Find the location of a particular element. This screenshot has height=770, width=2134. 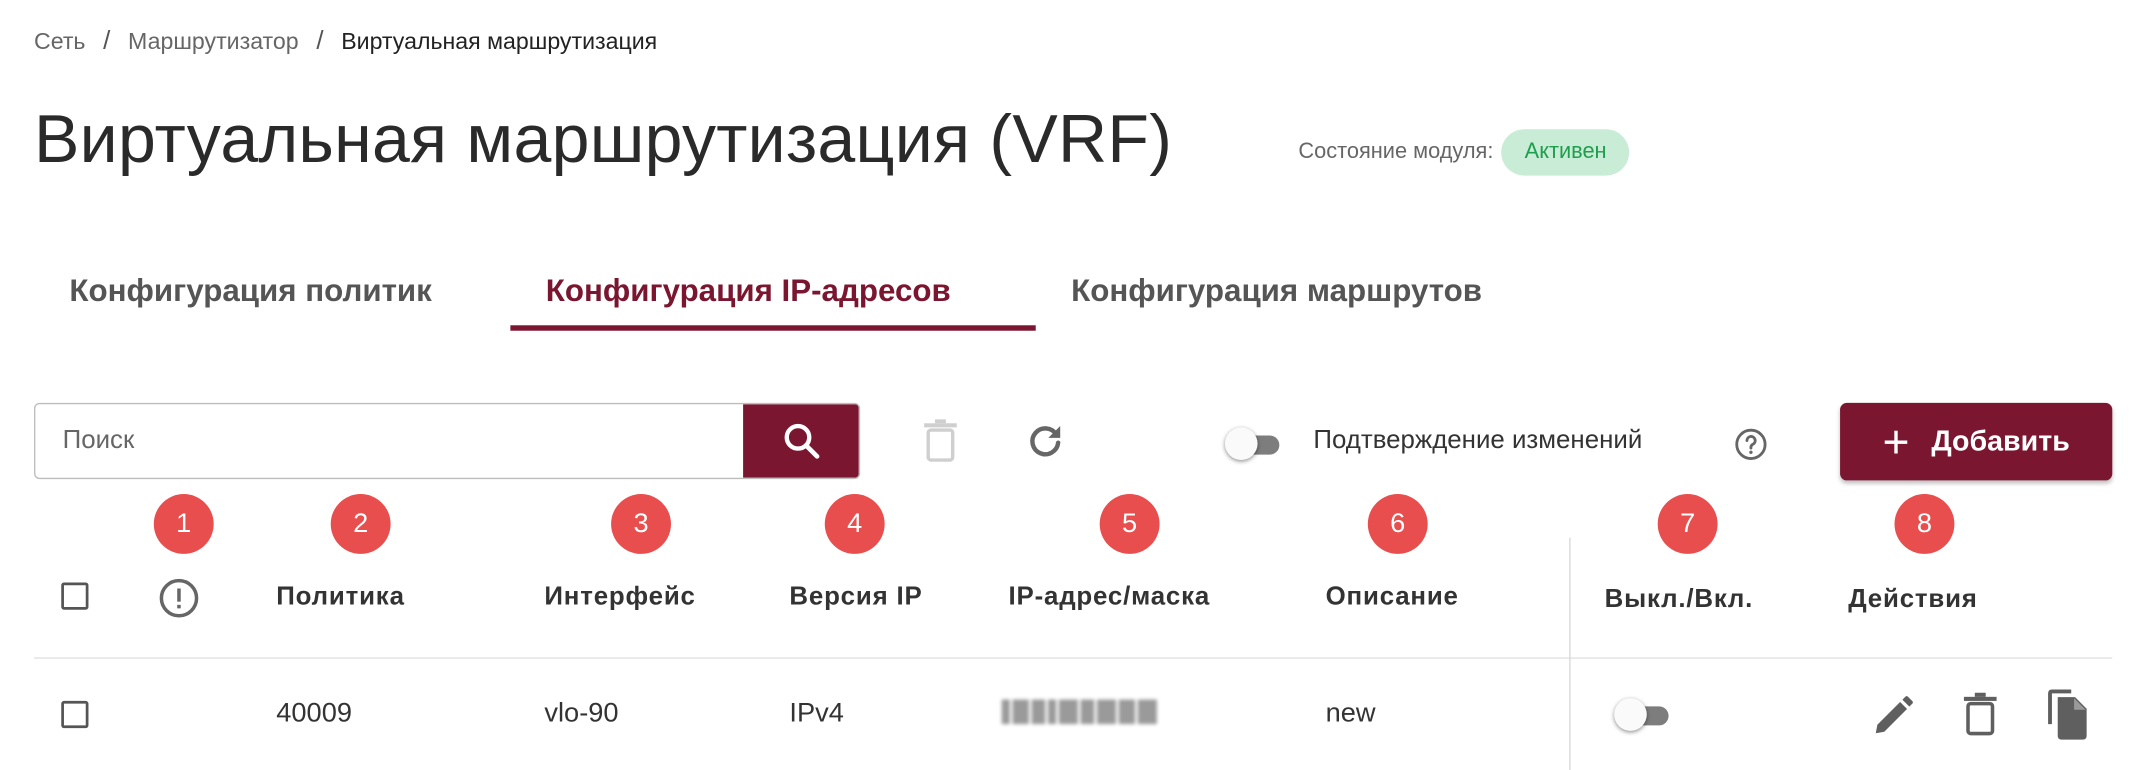

select-all-checkbox is located at coordinates (75, 596).